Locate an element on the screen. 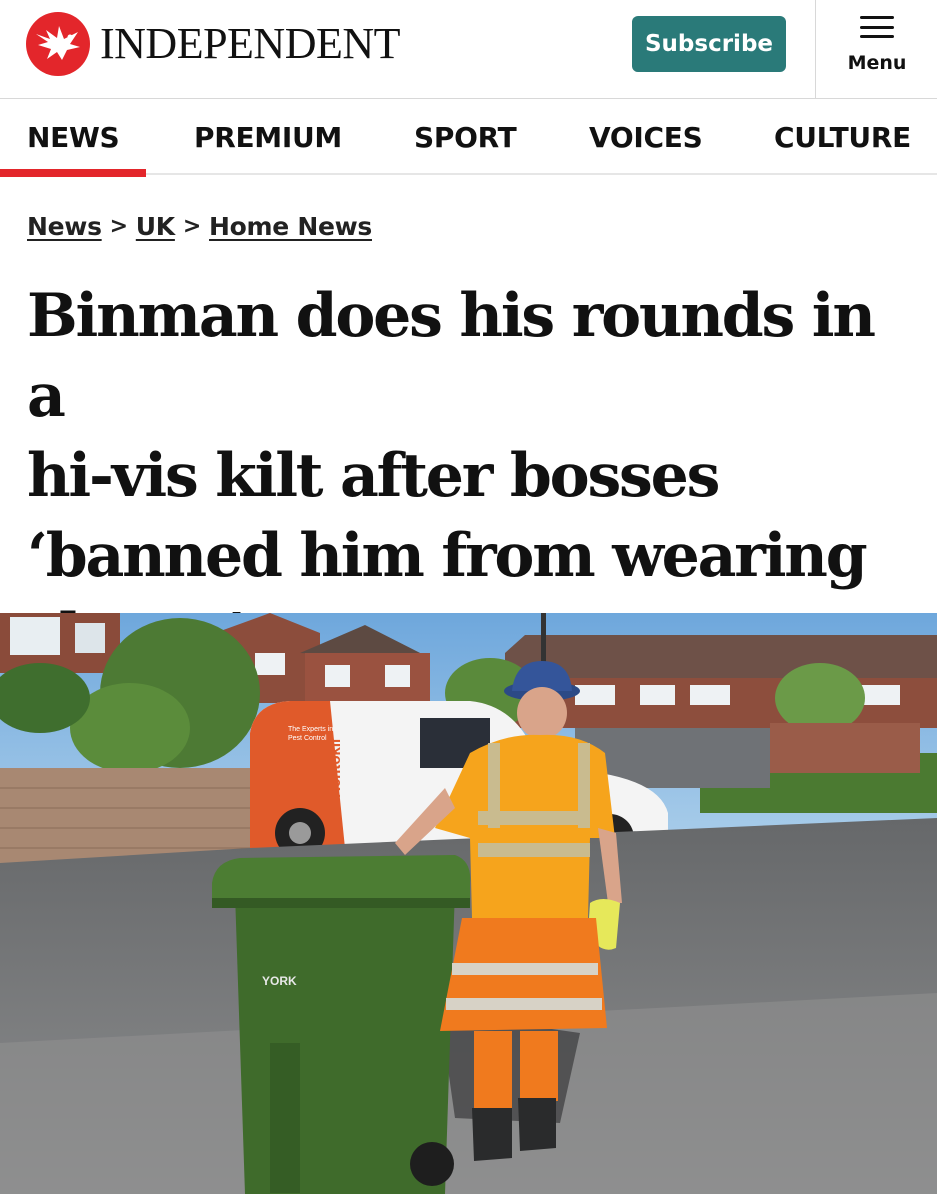 This screenshot has width=937, height=1194. menu-label: Menu is located at coordinates (877, 63).